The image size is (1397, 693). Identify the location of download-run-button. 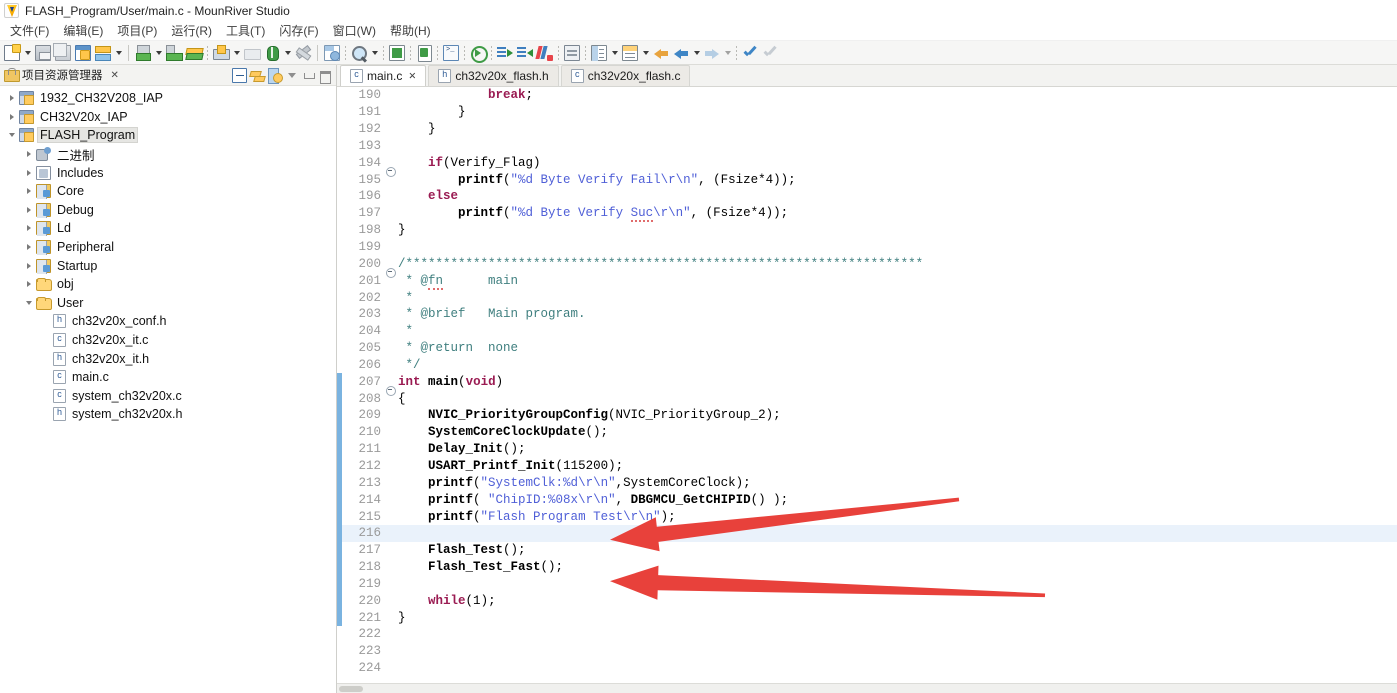
(221, 53).